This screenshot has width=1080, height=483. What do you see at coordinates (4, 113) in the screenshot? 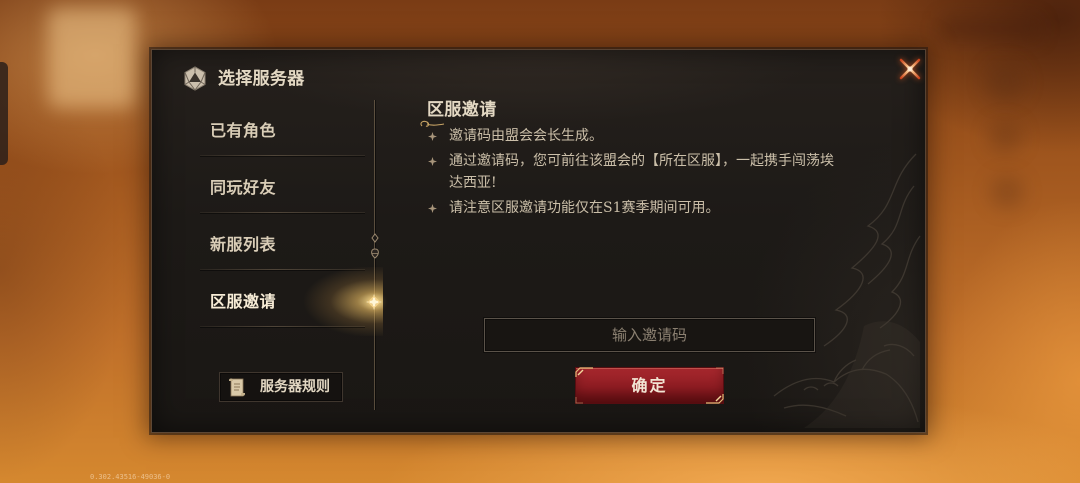
I see `background-edge-tab` at bounding box center [4, 113].